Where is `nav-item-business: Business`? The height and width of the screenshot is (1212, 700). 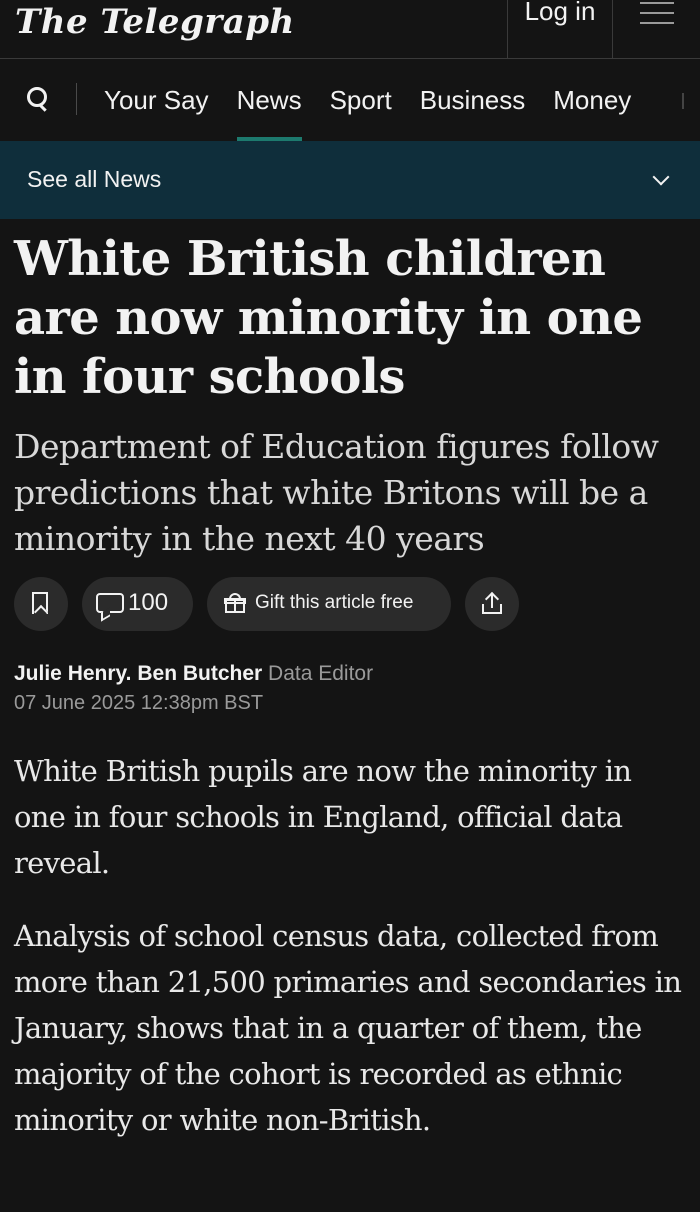 nav-item-business: Business is located at coordinates (473, 100).